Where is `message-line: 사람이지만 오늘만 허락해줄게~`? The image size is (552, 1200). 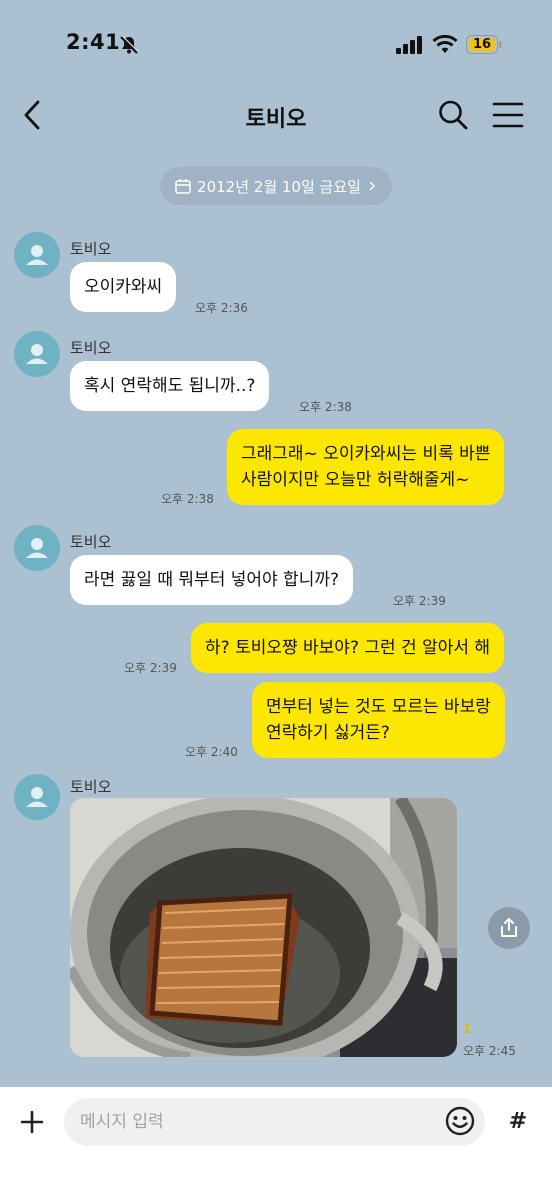
message-line: 사람이지만 오늘만 허락해줄게~ is located at coordinates (355, 480).